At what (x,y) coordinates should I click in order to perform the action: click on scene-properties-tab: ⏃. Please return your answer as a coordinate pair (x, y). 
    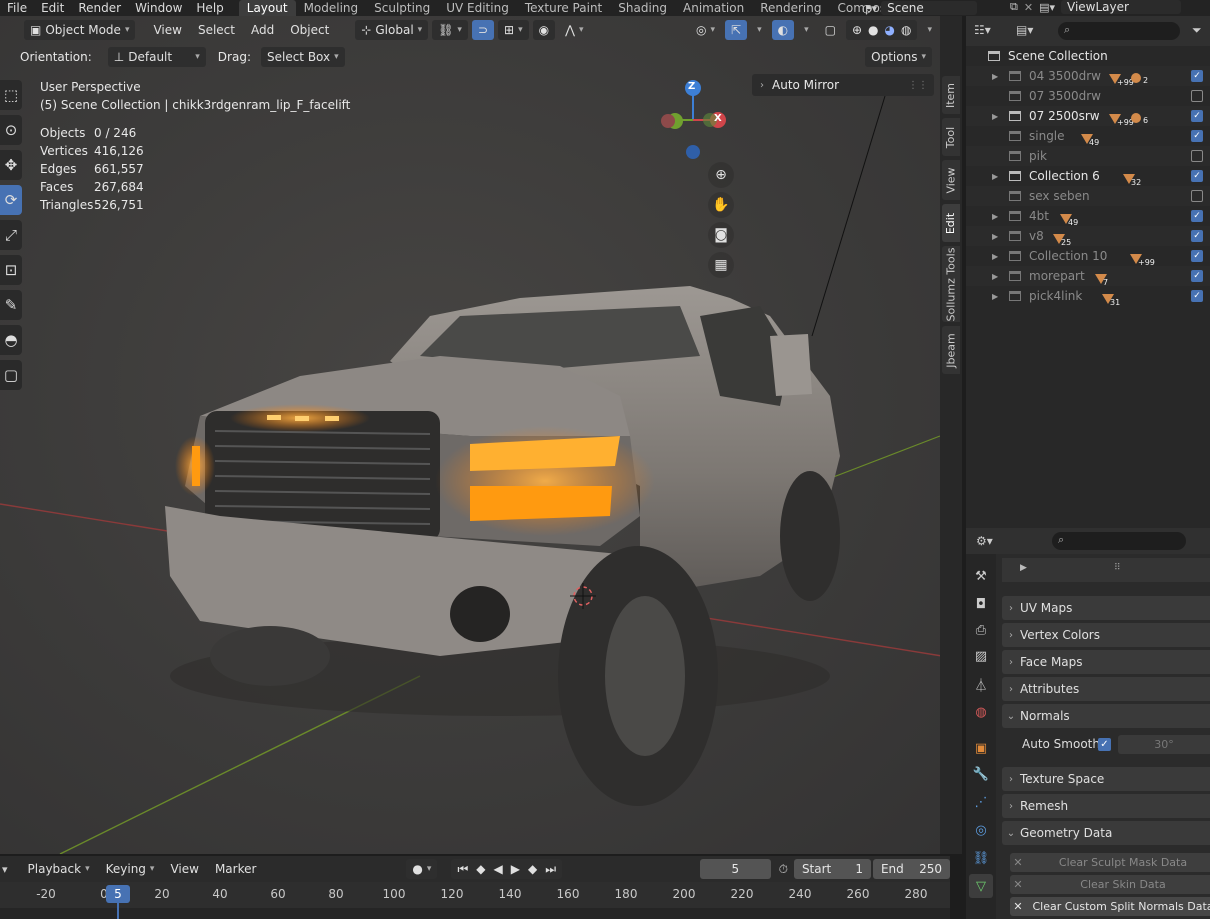
    Looking at the image, I should click on (981, 684).